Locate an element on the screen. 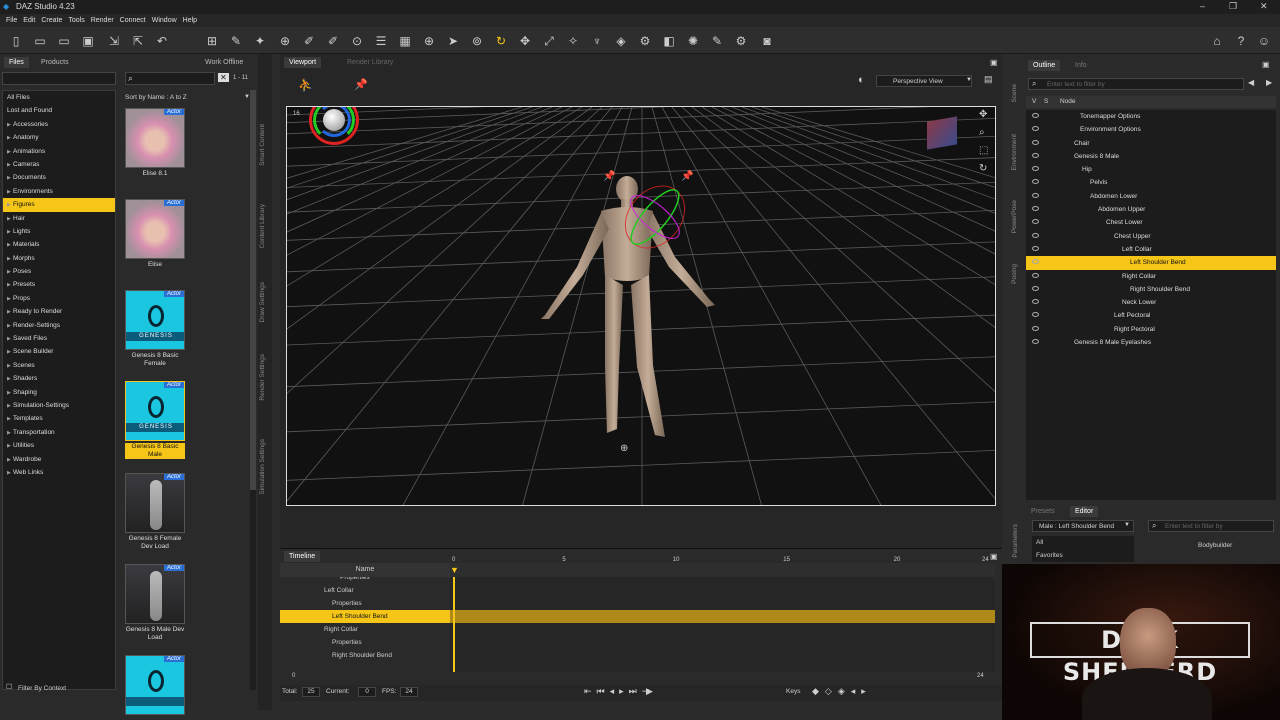 The image size is (1280, 720). scene-node: Right Pectoral is located at coordinates (1151, 329).